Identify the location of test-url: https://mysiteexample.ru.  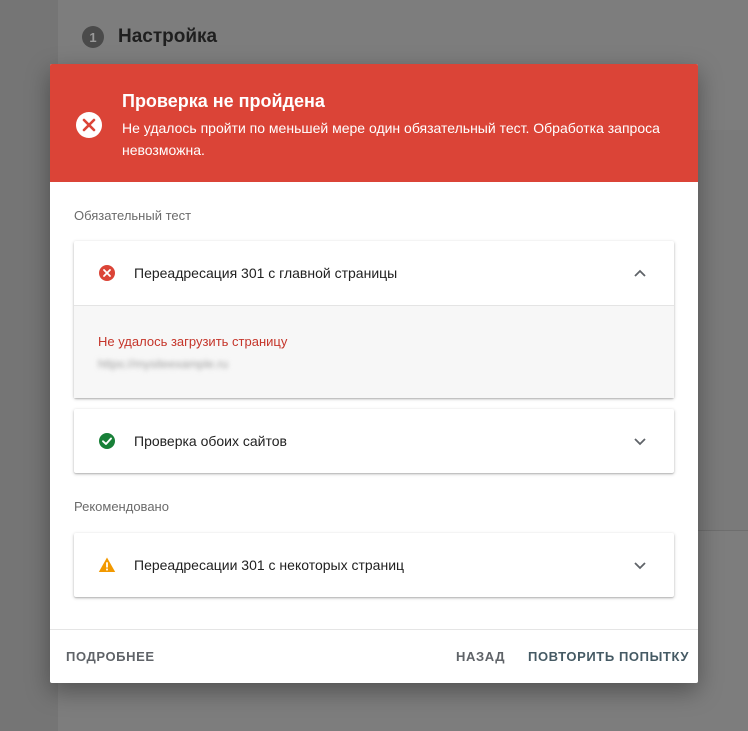
(163, 364).